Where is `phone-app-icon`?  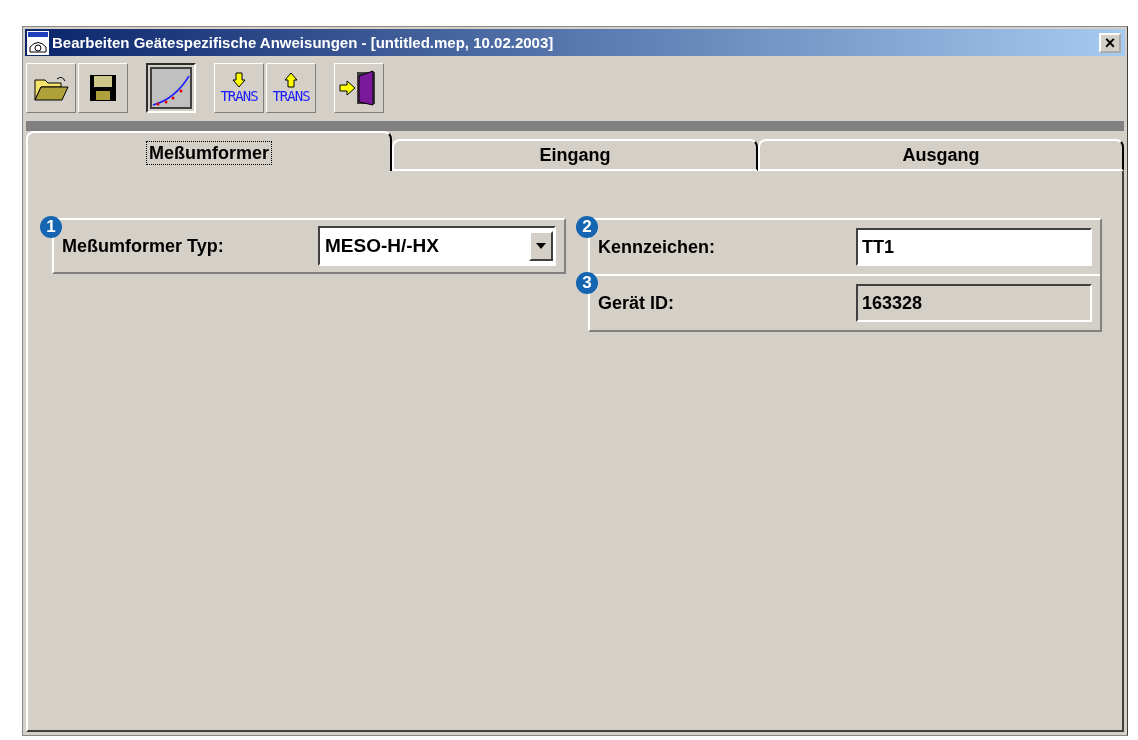 phone-app-icon is located at coordinates (38, 42).